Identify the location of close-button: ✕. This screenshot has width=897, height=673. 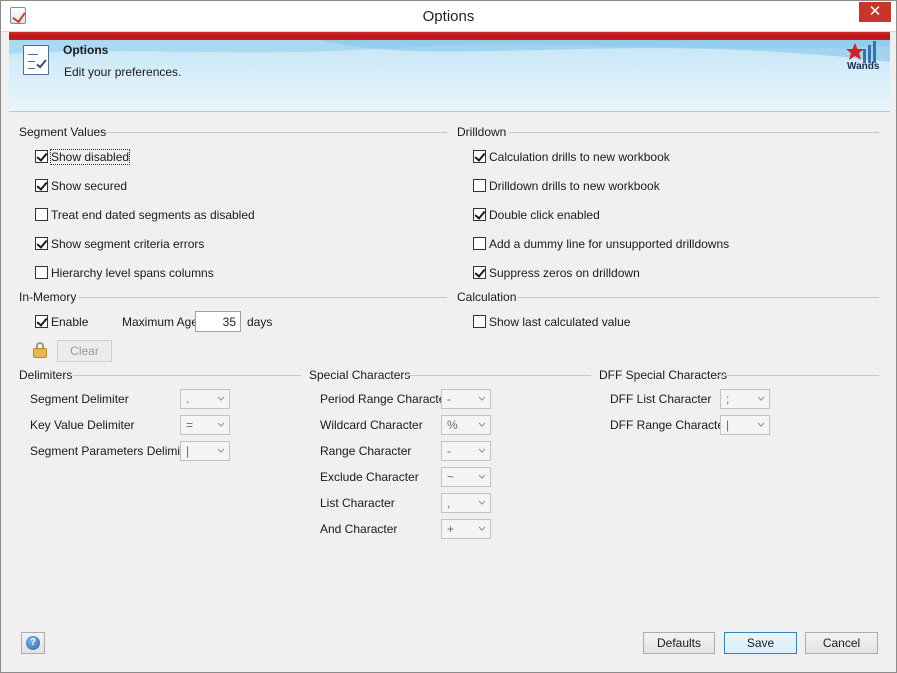
(875, 12).